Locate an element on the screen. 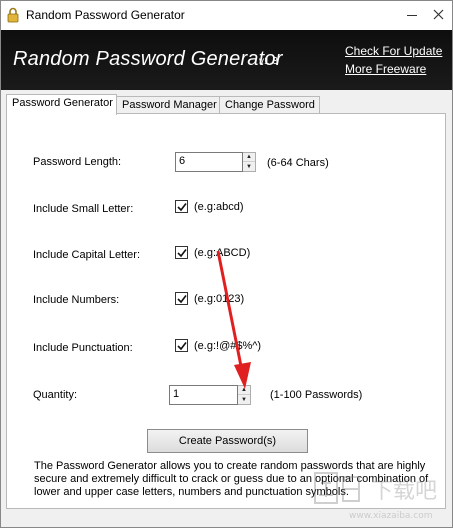  quantity-spin: ▲ ▼ is located at coordinates (244, 395).